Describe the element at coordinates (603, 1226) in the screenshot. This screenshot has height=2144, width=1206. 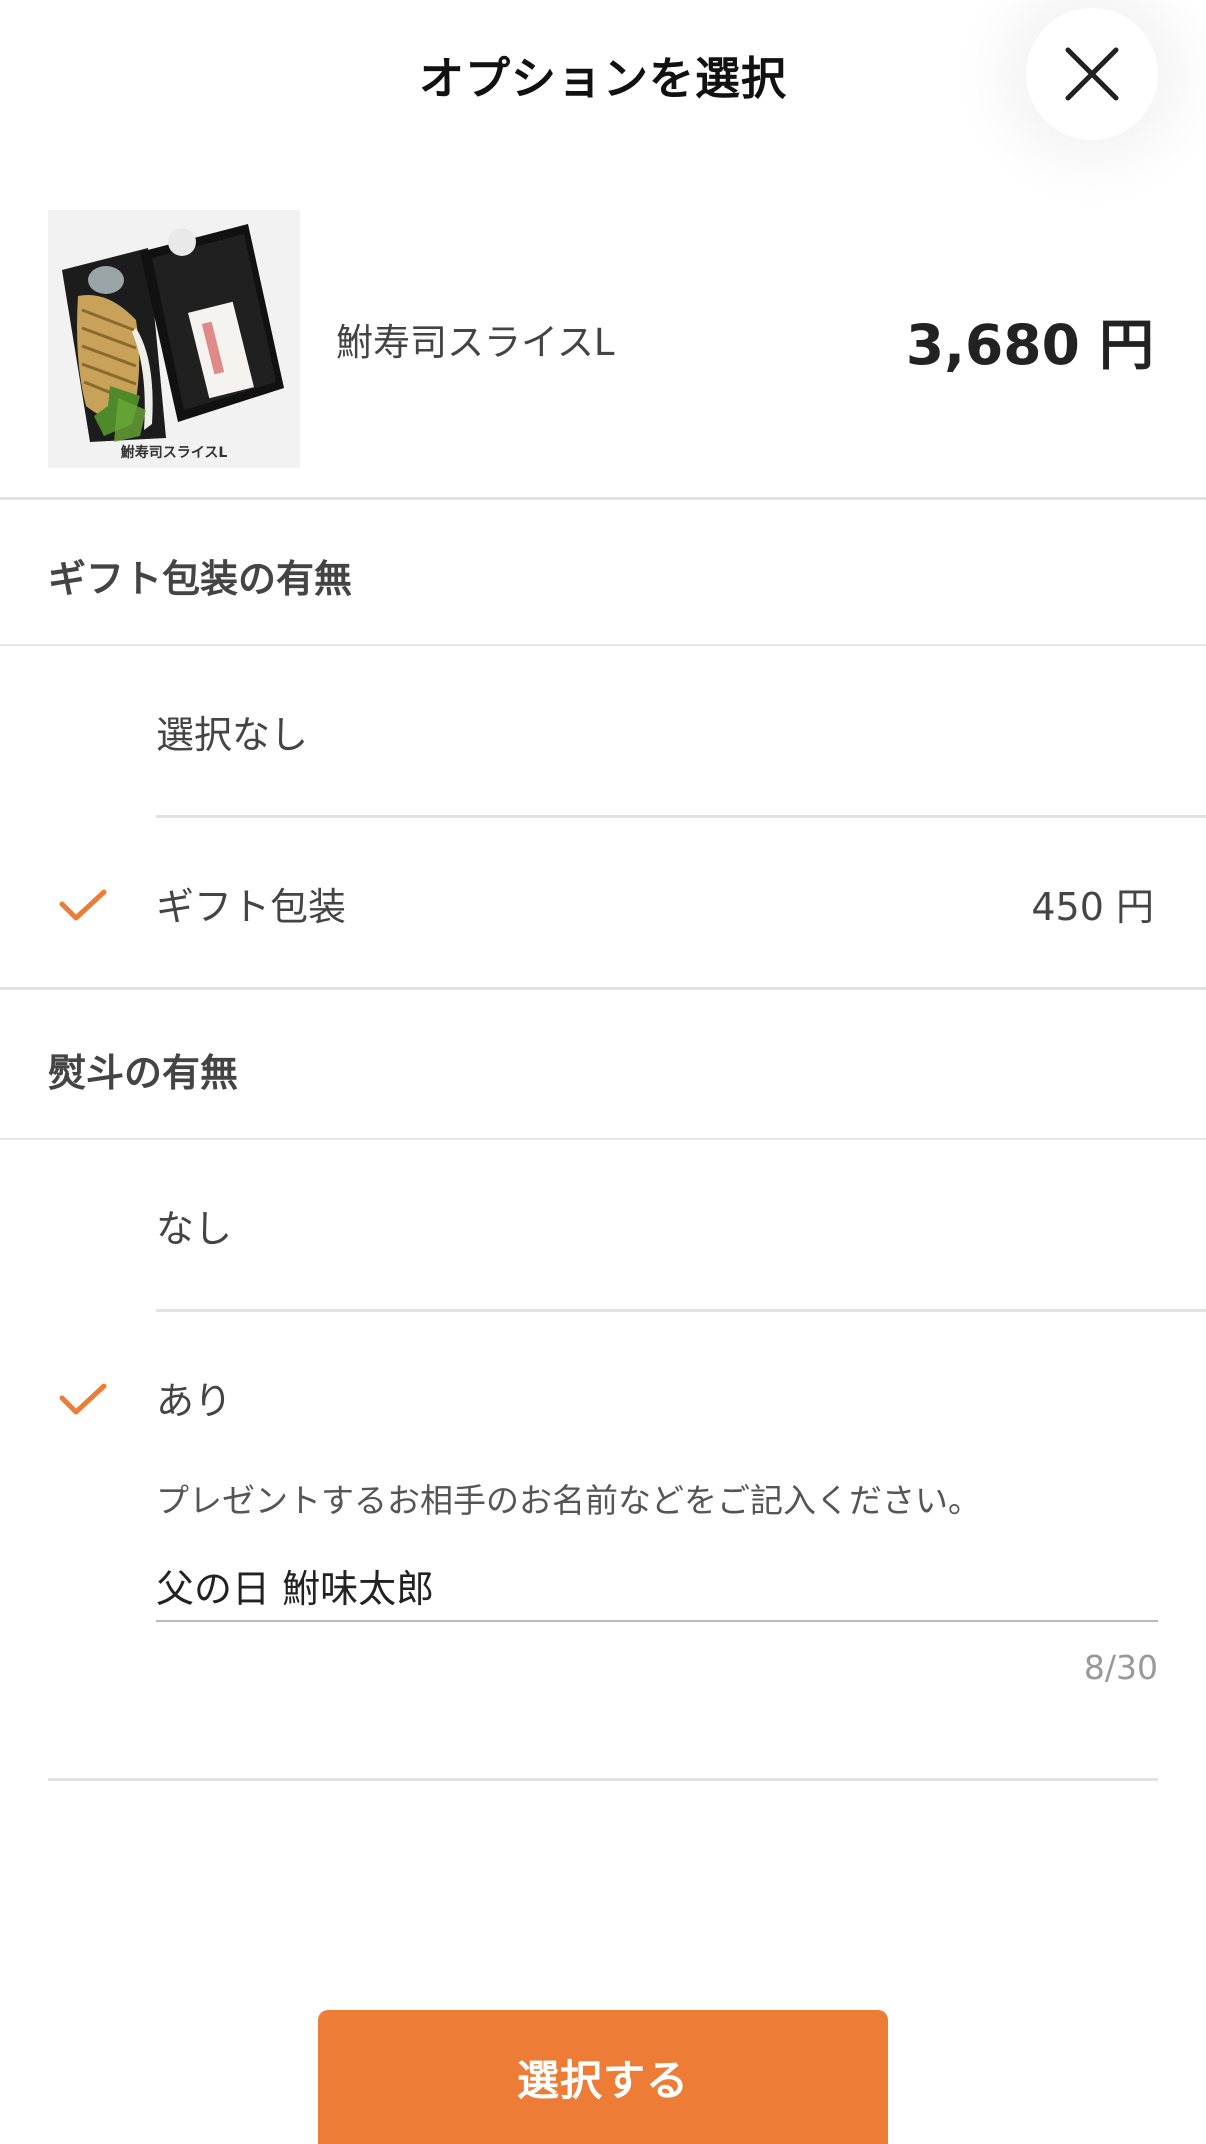
I see `option-noshi-none: なし` at that location.